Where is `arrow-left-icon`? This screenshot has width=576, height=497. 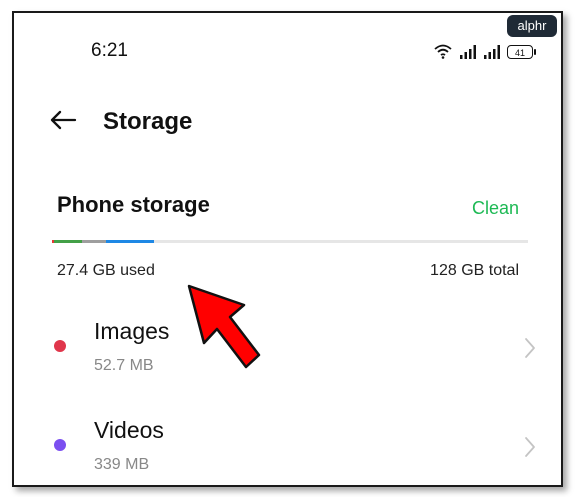 arrow-left-icon is located at coordinates (63, 120).